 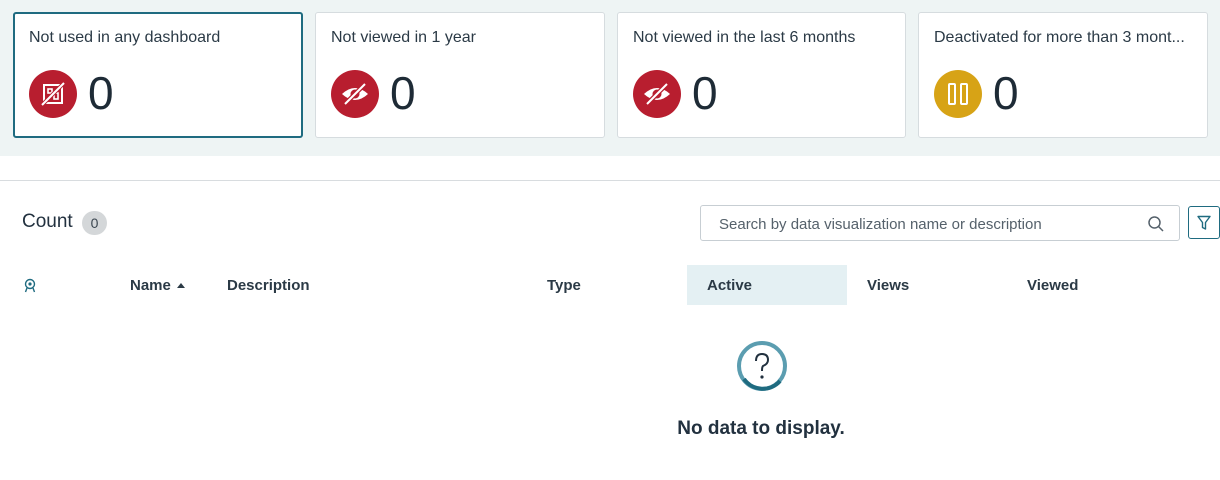 I want to click on column-header-name: Name, so click(x=157, y=285).